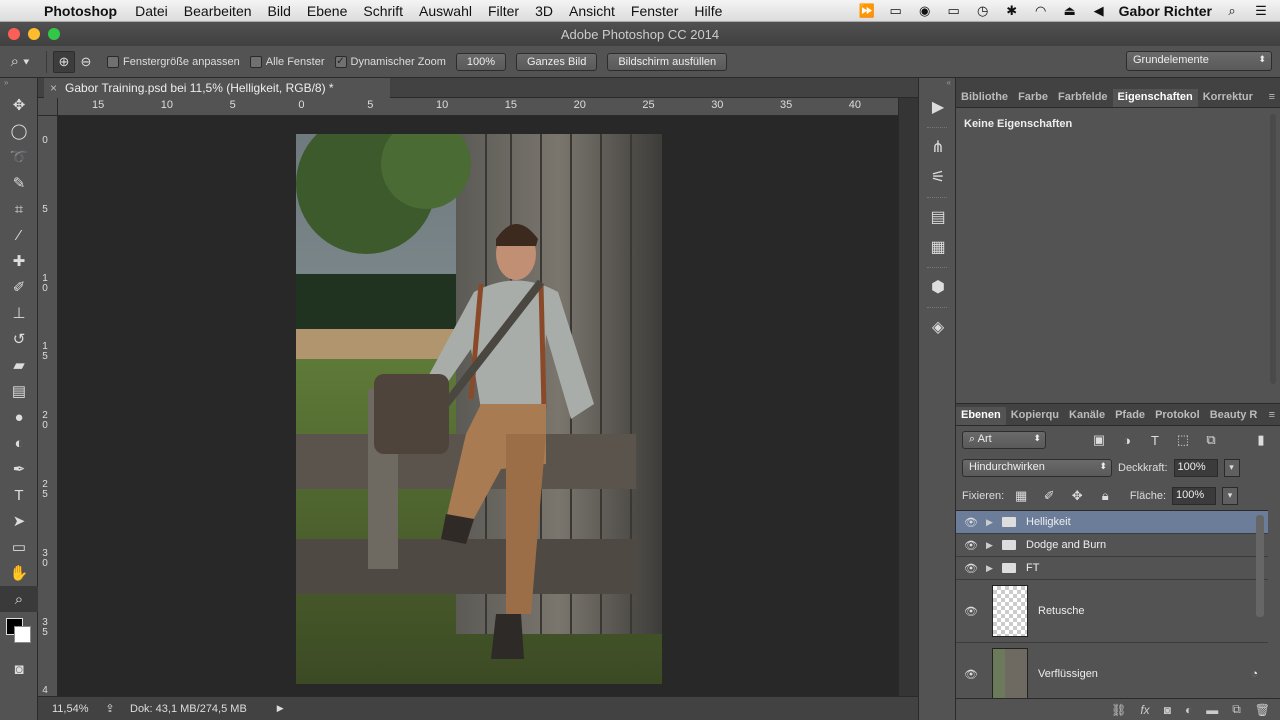  Describe the element at coordinates (983, 11) in the screenshot. I see `time-machine-icon: ◷` at that location.